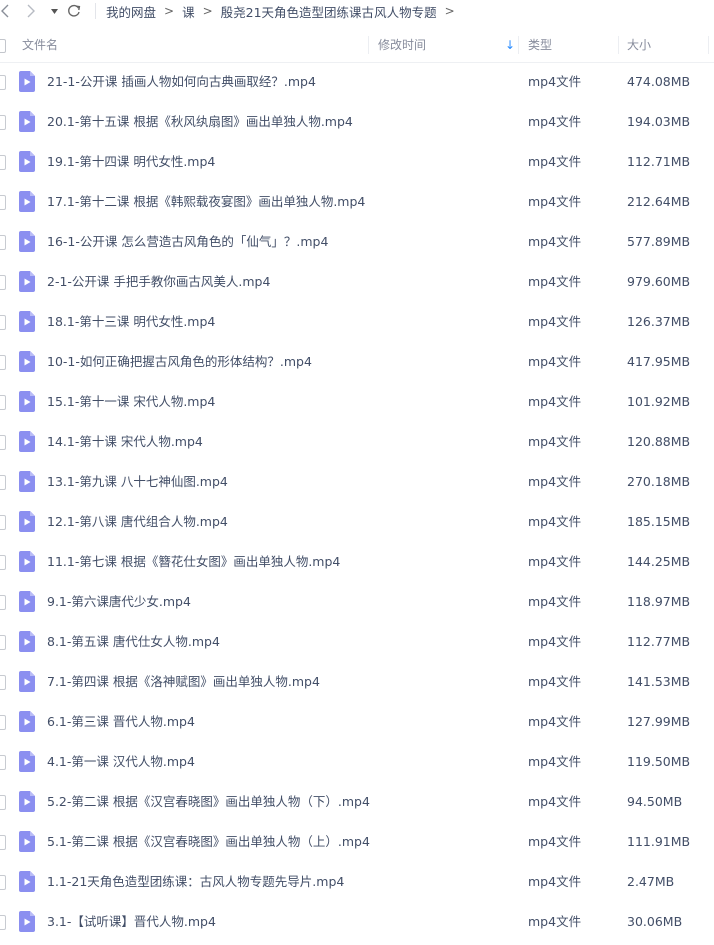  I want to click on file-name: 6.1-第三课 晋代人物.mp4, so click(121, 722).